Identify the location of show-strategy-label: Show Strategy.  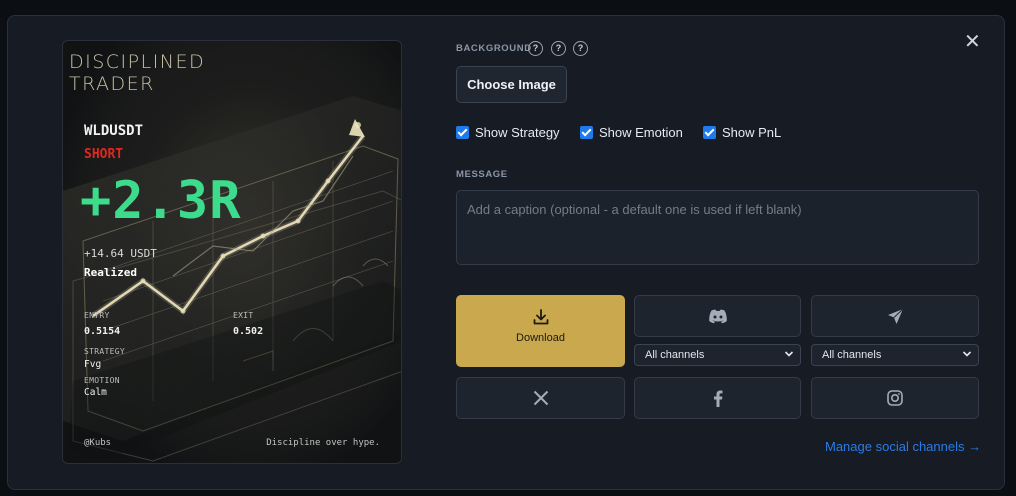
(517, 132).